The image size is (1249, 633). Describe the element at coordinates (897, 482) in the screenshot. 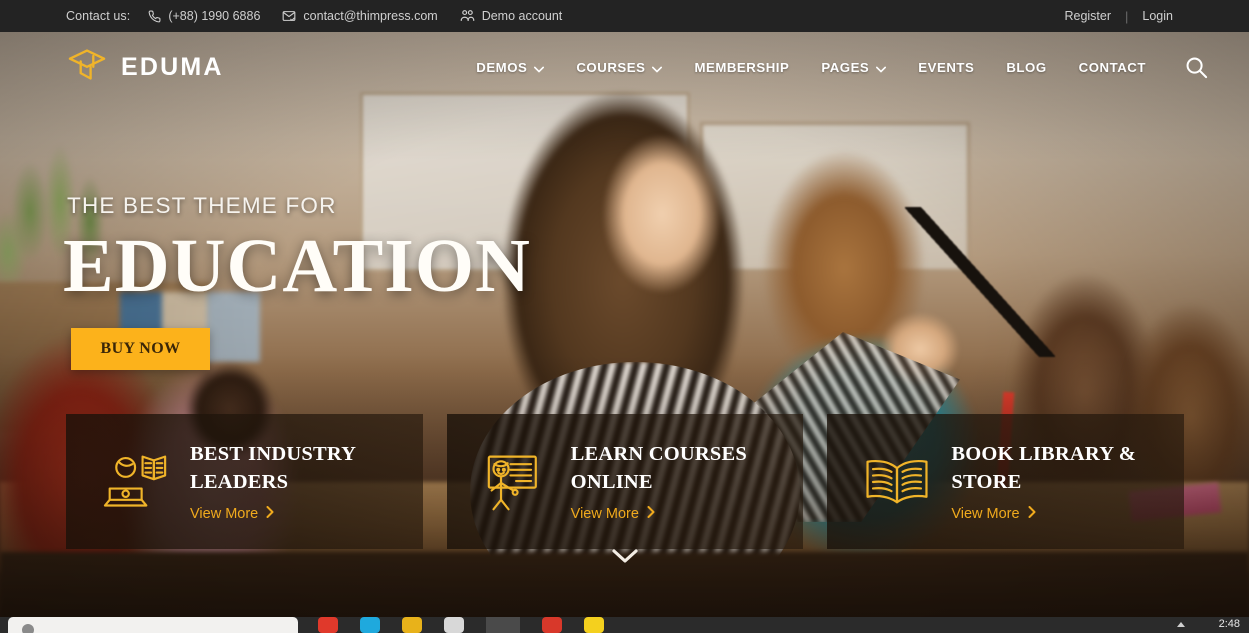

I see `open-book-icon` at that location.